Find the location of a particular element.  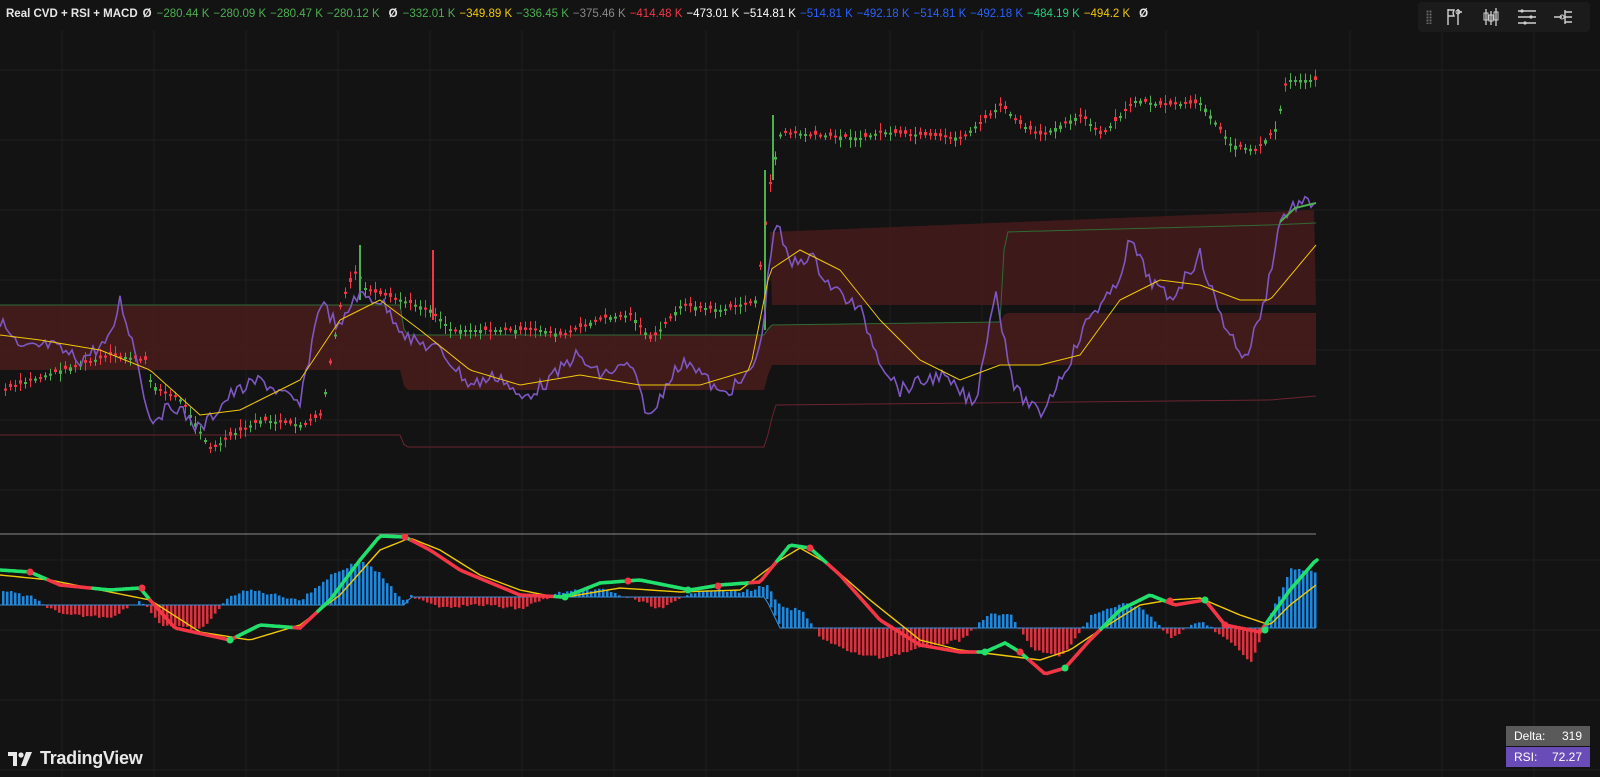

rsi-badge: RSI: 72.27 is located at coordinates (1548, 757).